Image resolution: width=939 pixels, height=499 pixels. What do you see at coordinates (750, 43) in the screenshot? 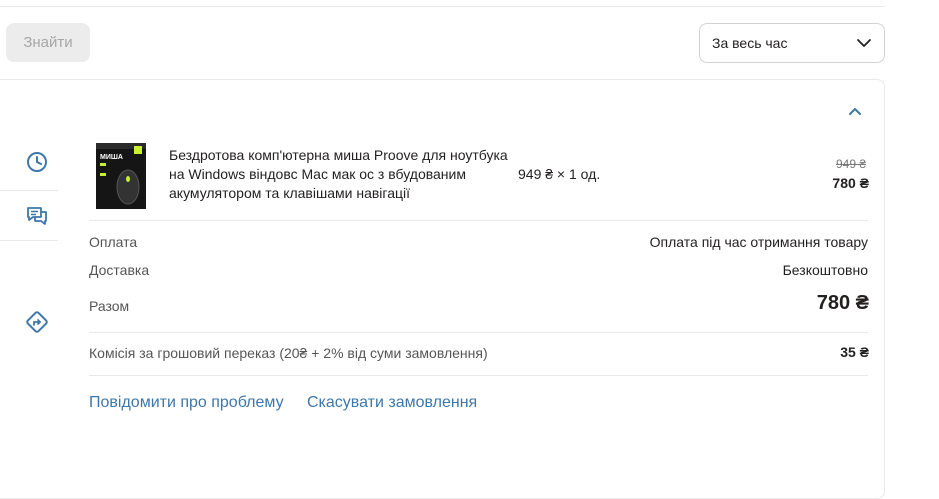
I see `period-select-value: За весь час` at bounding box center [750, 43].